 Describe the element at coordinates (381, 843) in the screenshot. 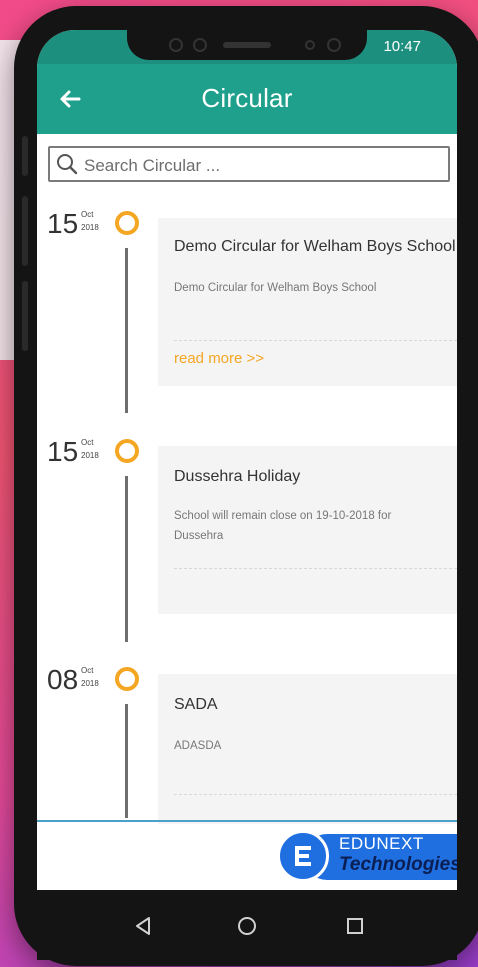

I see `brand-name: EDUNEXT` at that location.